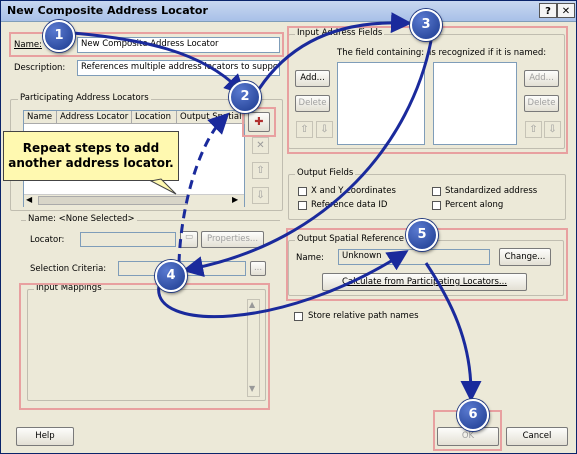 The image size is (577, 454). I want to click on step-1-marker: 1, so click(59, 36).